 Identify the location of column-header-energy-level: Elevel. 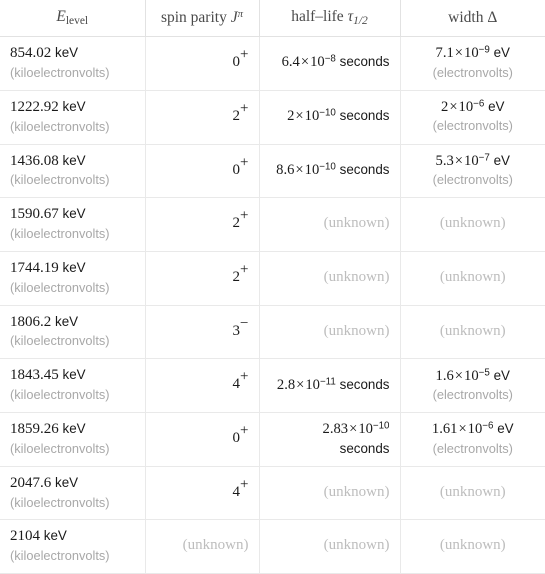
(73, 19).